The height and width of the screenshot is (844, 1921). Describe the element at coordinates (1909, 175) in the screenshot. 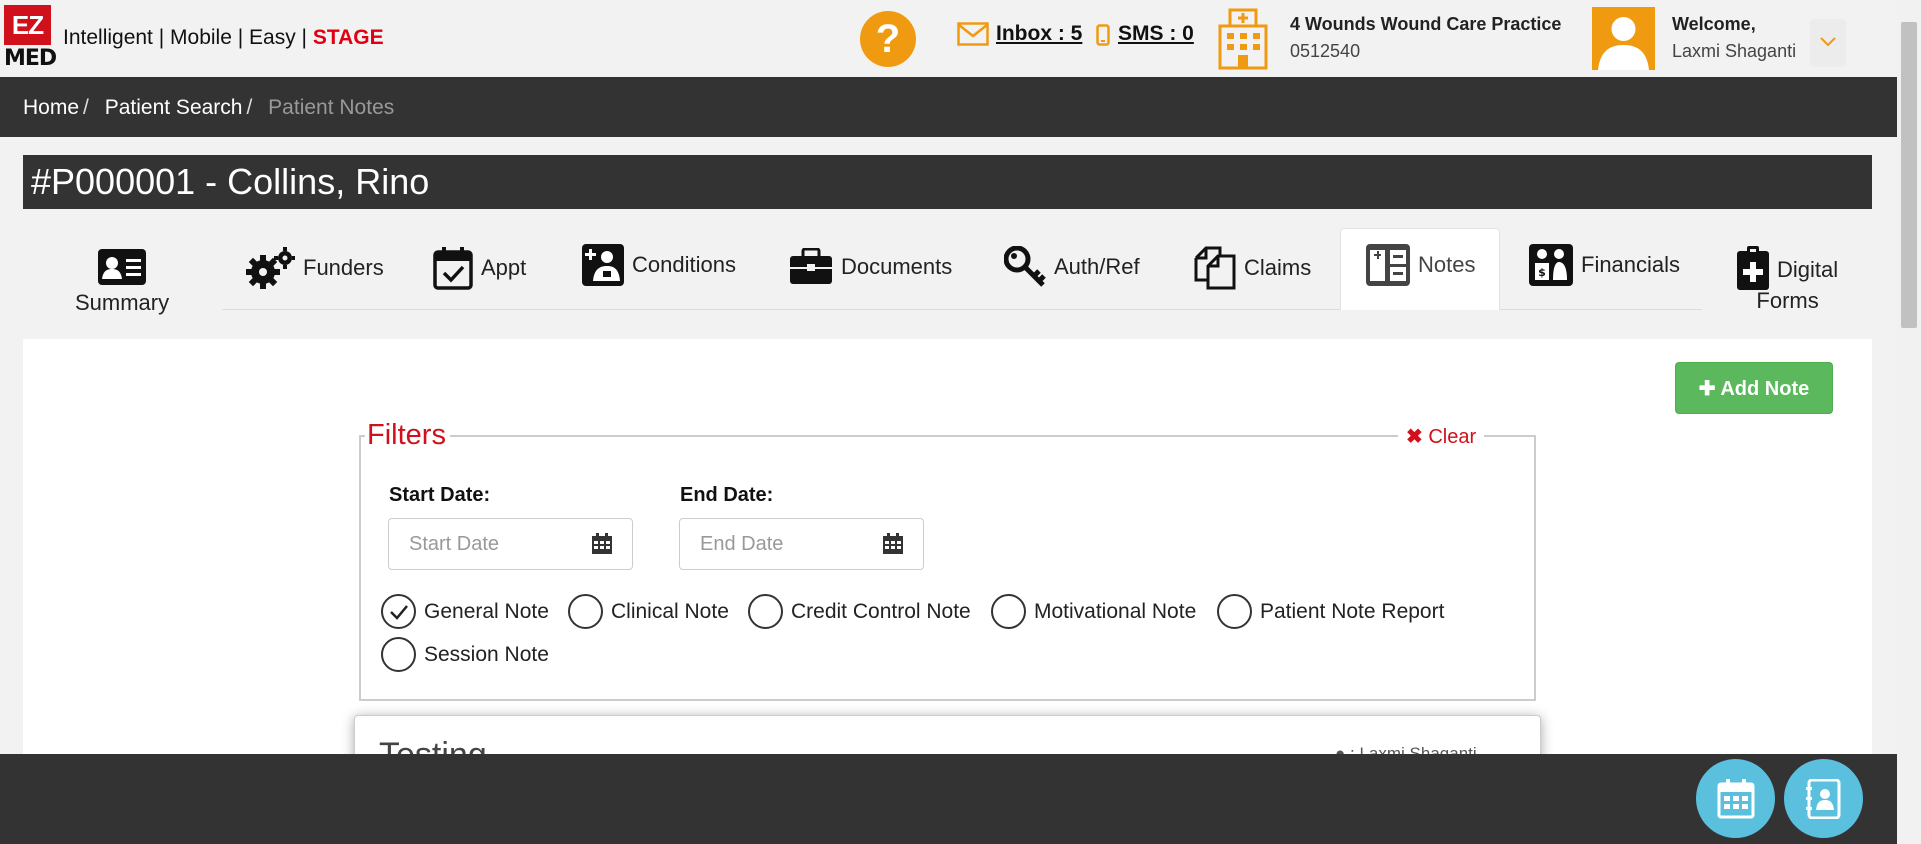

I see `scrollbar-thumb` at that location.